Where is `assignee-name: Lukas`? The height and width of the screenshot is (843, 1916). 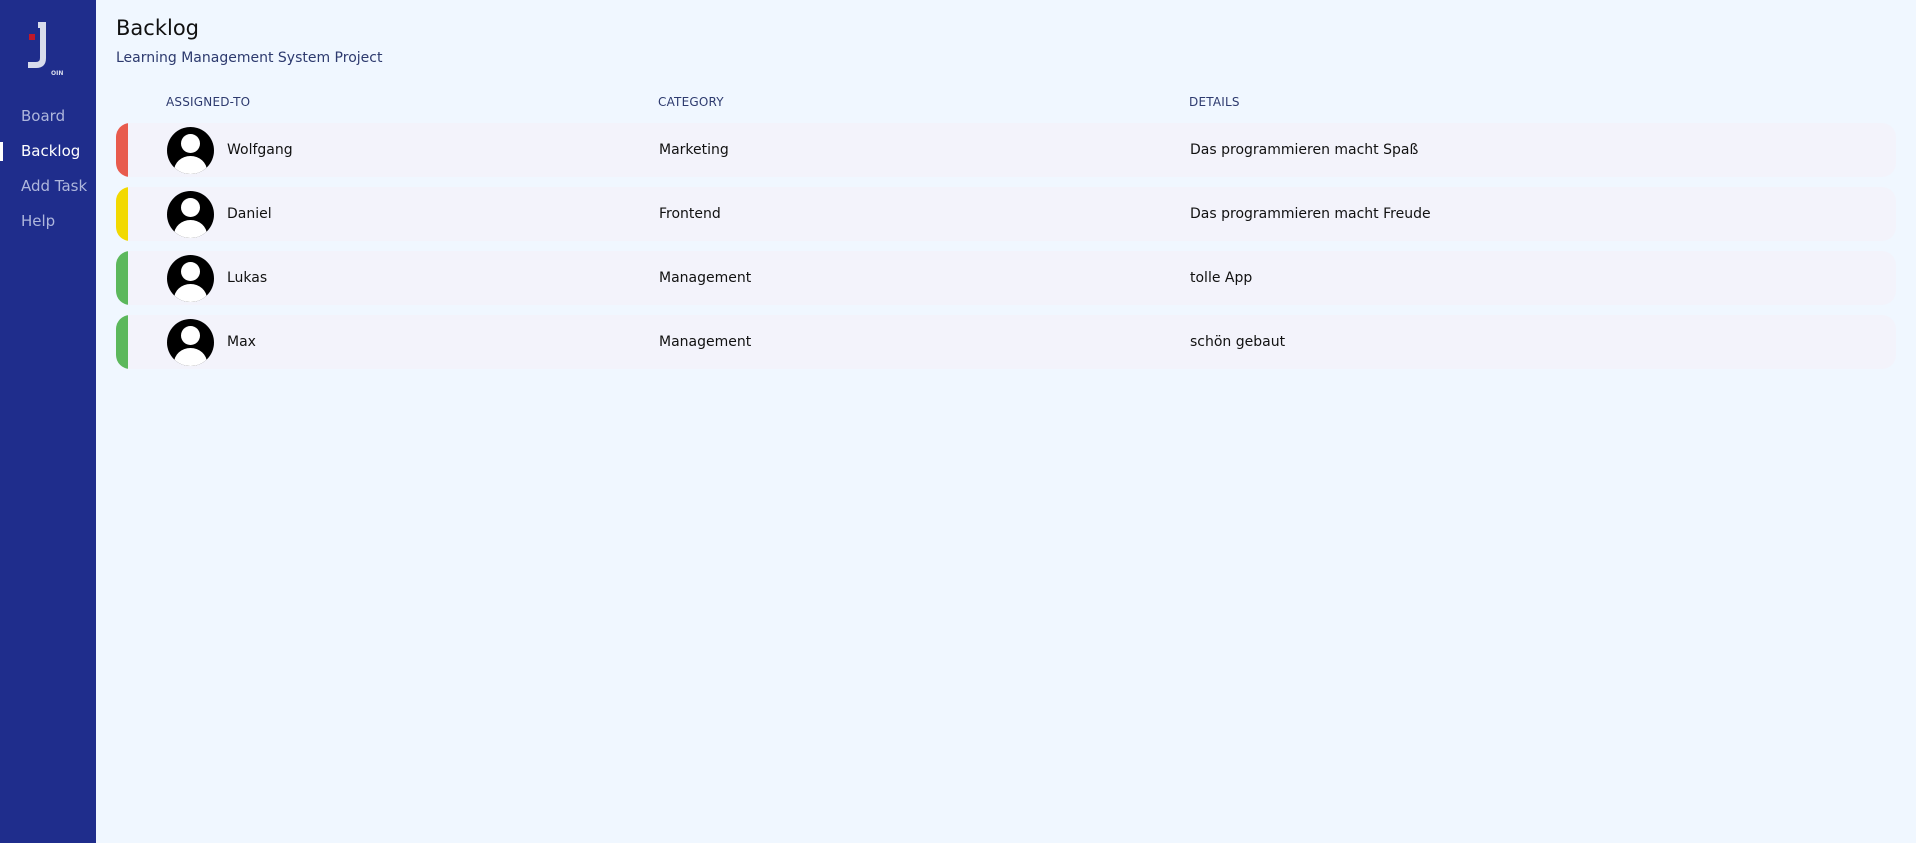 assignee-name: Lukas is located at coordinates (247, 278).